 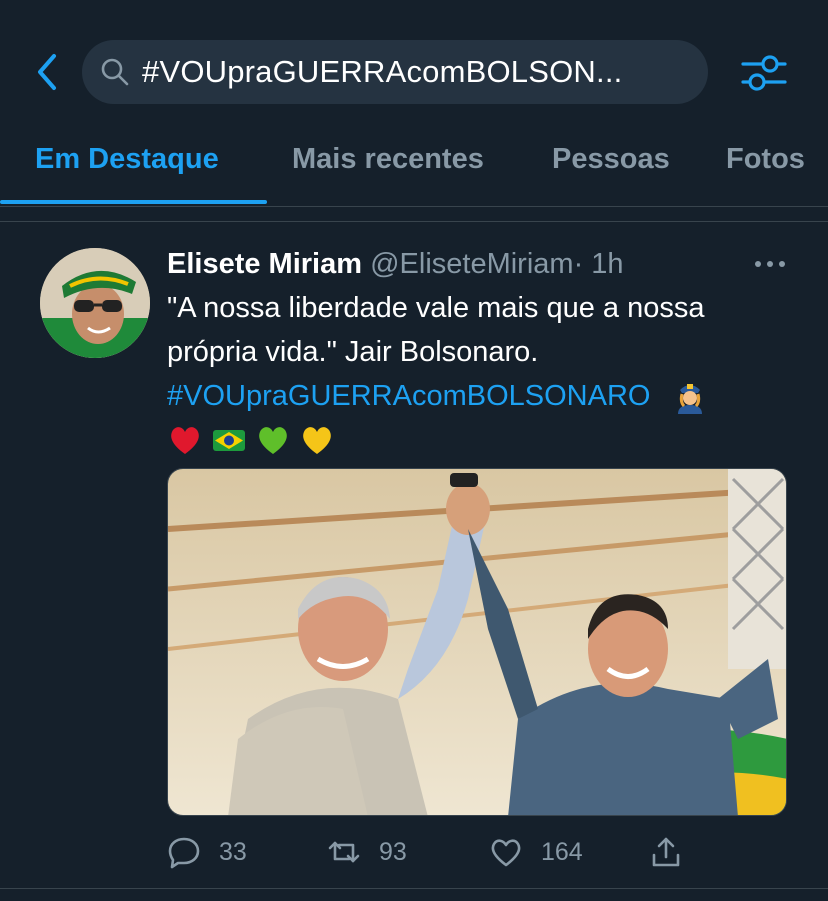 What do you see at coordinates (393, 851) in the screenshot?
I see `retweet-count: 93` at bounding box center [393, 851].